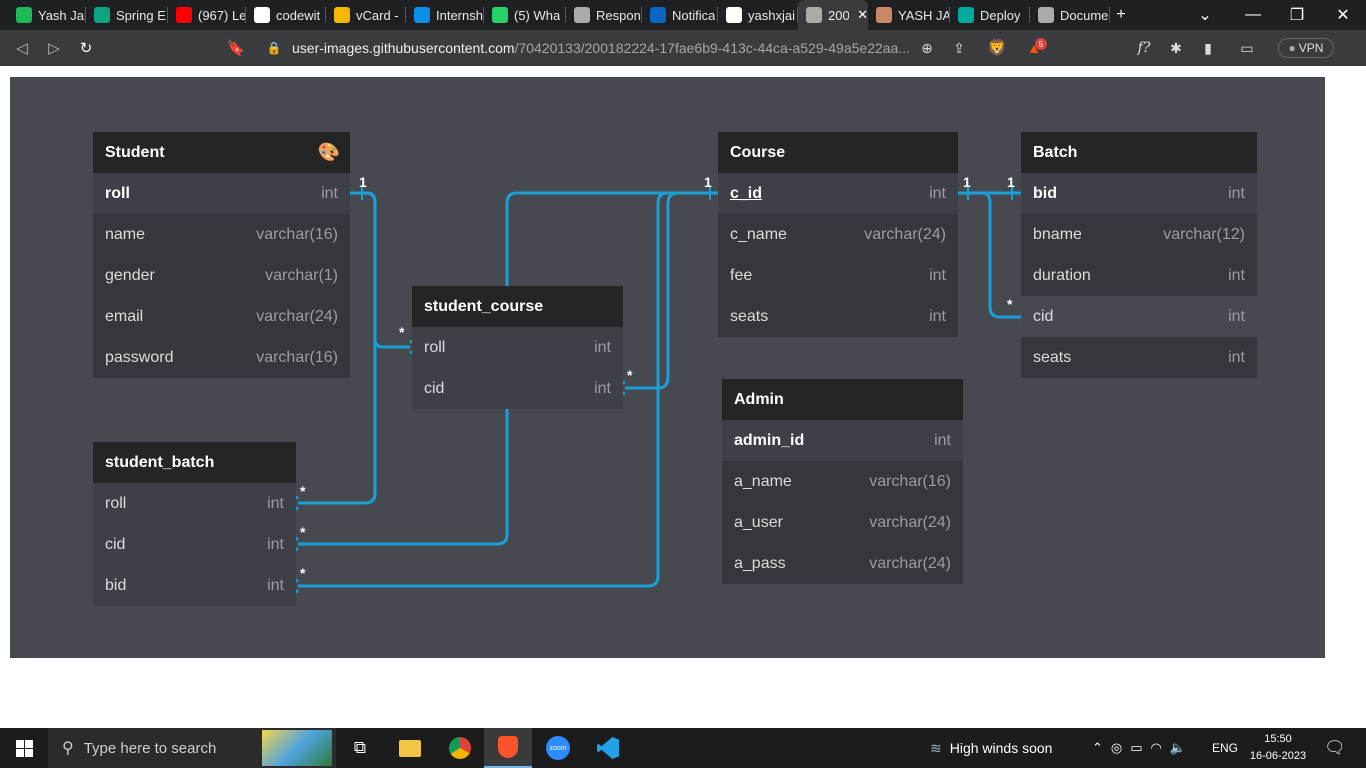 This screenshot has width=1366, height=768. Describe the element at coordinates (959, 48) in the screenshot. I see `share-icon: ⇪` at that location.